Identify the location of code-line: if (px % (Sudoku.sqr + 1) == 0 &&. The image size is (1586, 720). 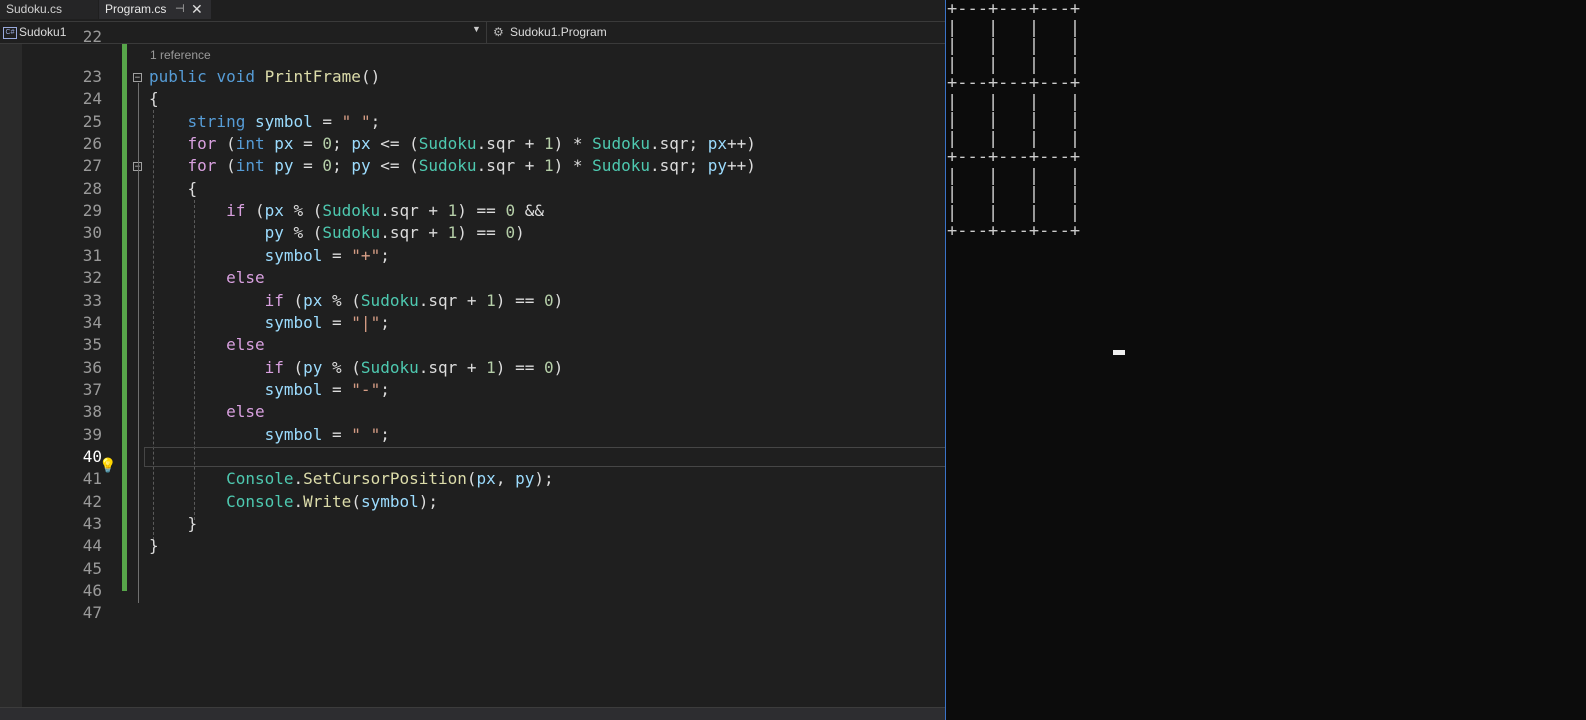
(346, 211).